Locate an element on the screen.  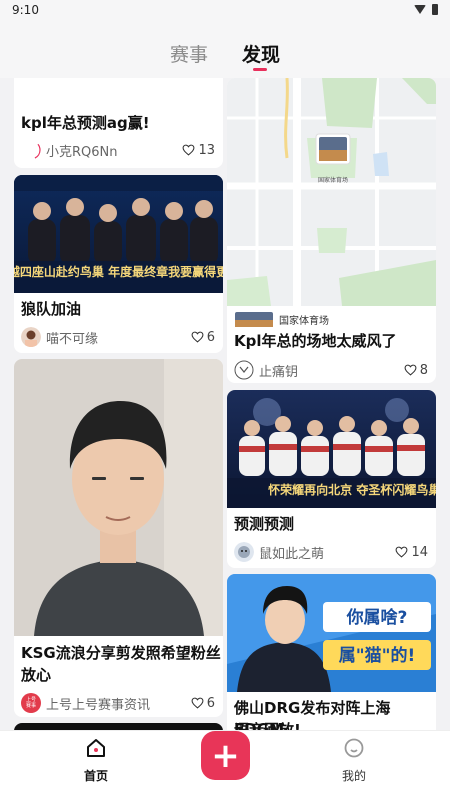
nav-me: 我的 is located at coordinates (354, 760).